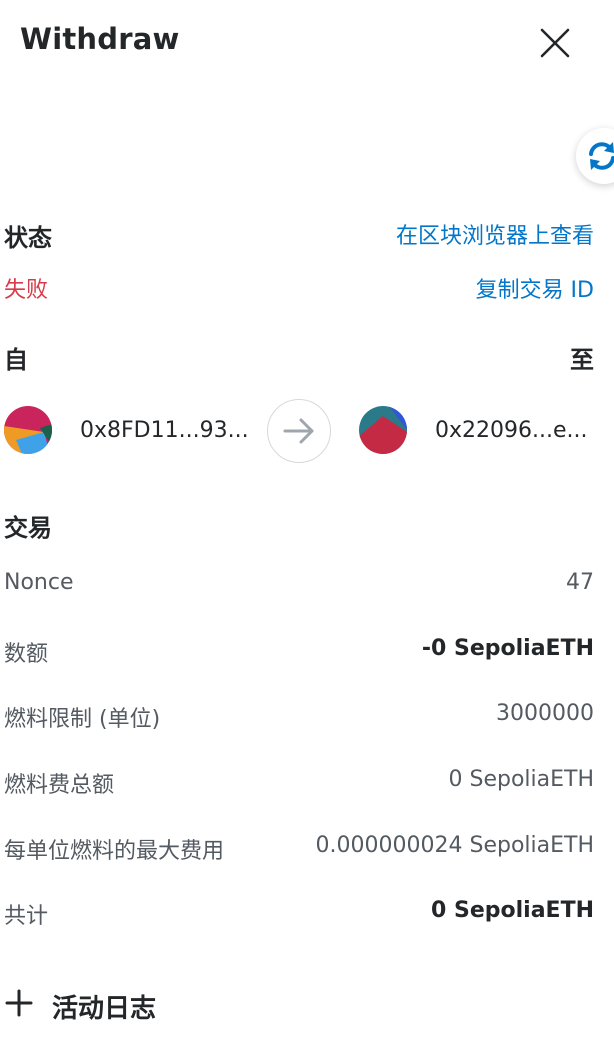 The height and width of the screenshot is (1050, 614). Describe the element at coordinates (582, 360) in the screenshot. I see `to-label: 至` at that location.